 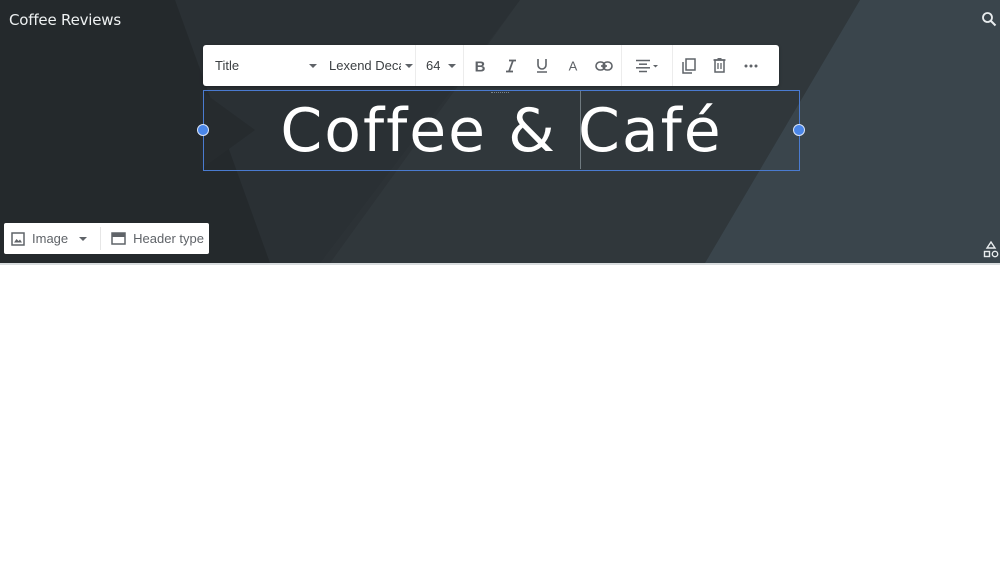 I want to click on duplicate-button, so click(x=688, y=65).